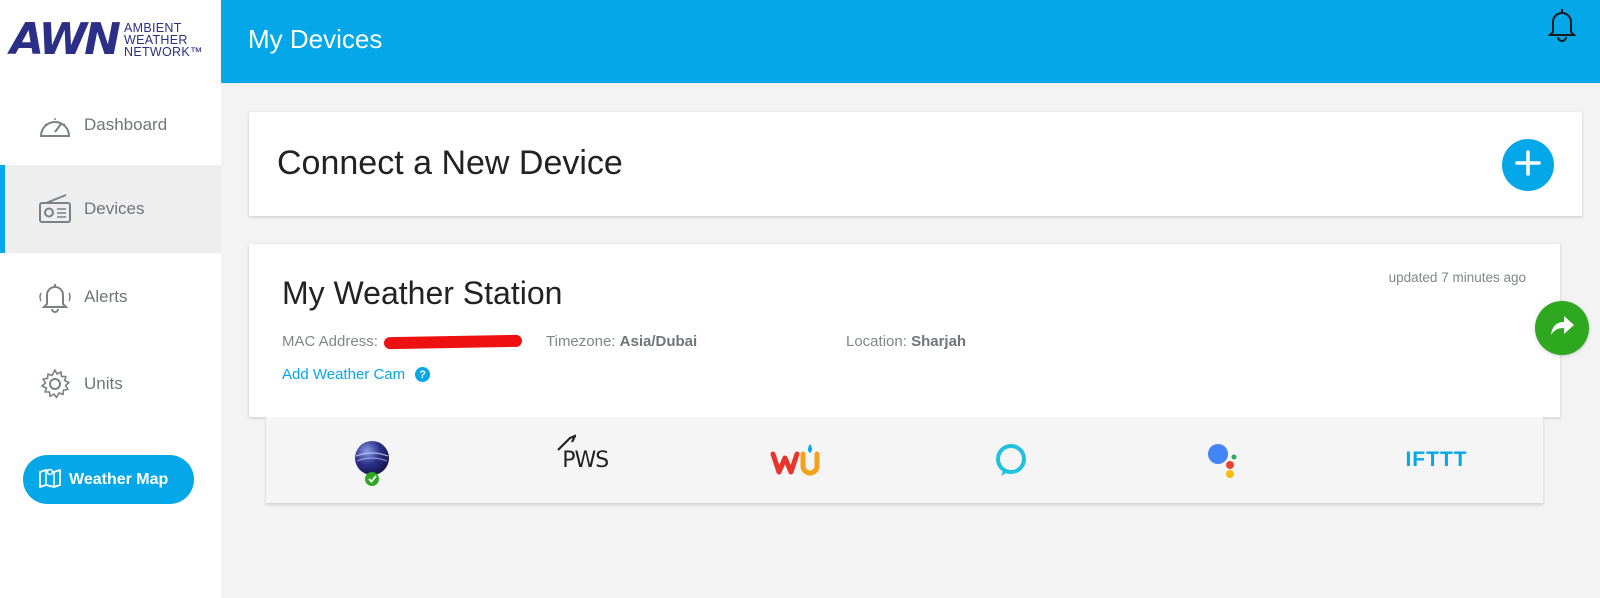  I want to click on ifttt-logo: IFTTT, so click(1436, 459).